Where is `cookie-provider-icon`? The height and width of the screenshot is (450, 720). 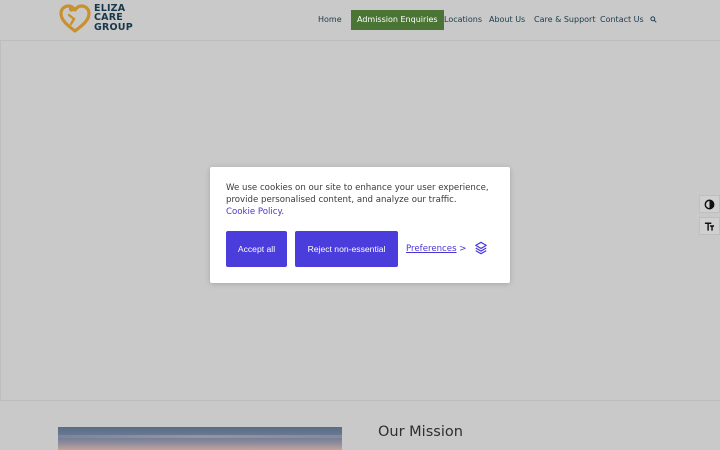
cookie-provider-icon is located at coordinates (481, 248).